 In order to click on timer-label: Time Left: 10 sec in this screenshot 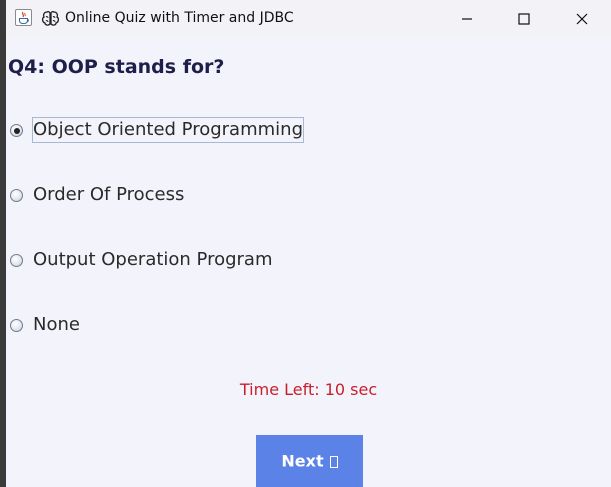, I will do `click(308, 389)`.